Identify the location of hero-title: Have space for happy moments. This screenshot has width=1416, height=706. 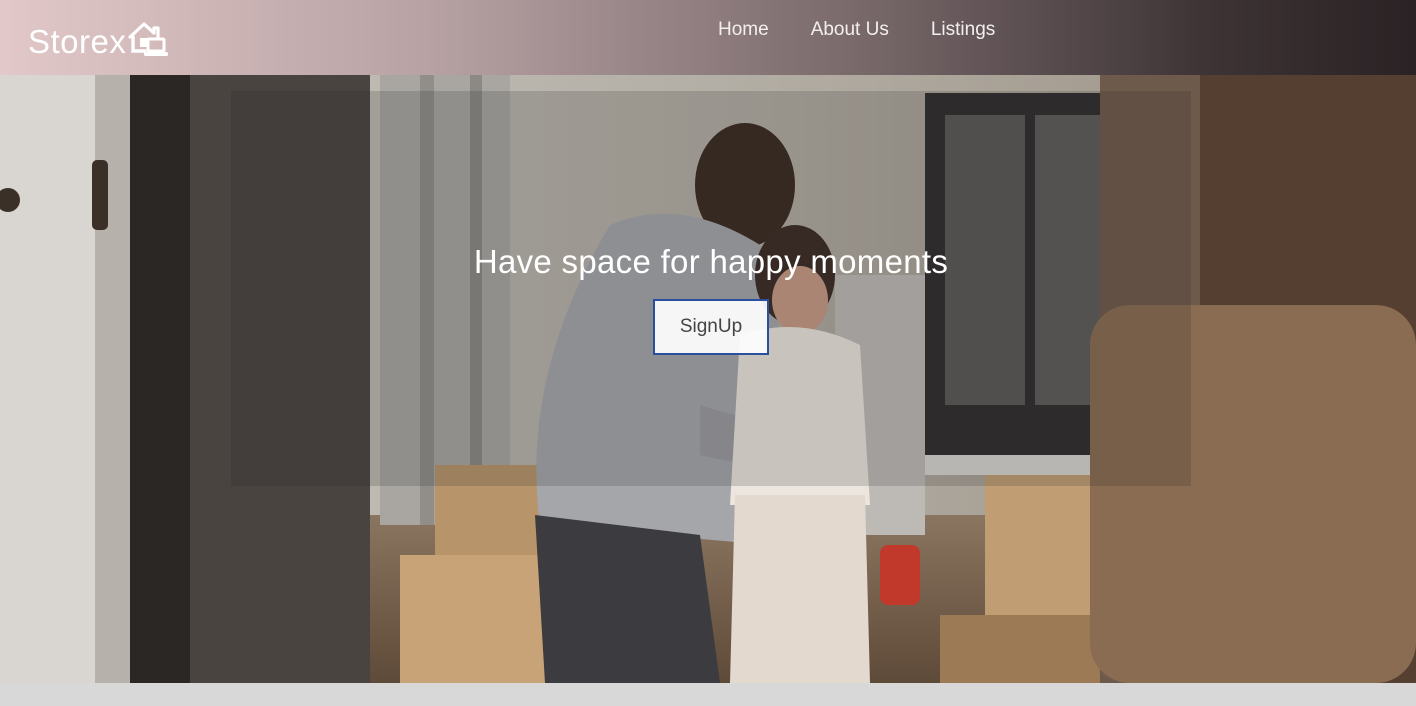
(711, 262).